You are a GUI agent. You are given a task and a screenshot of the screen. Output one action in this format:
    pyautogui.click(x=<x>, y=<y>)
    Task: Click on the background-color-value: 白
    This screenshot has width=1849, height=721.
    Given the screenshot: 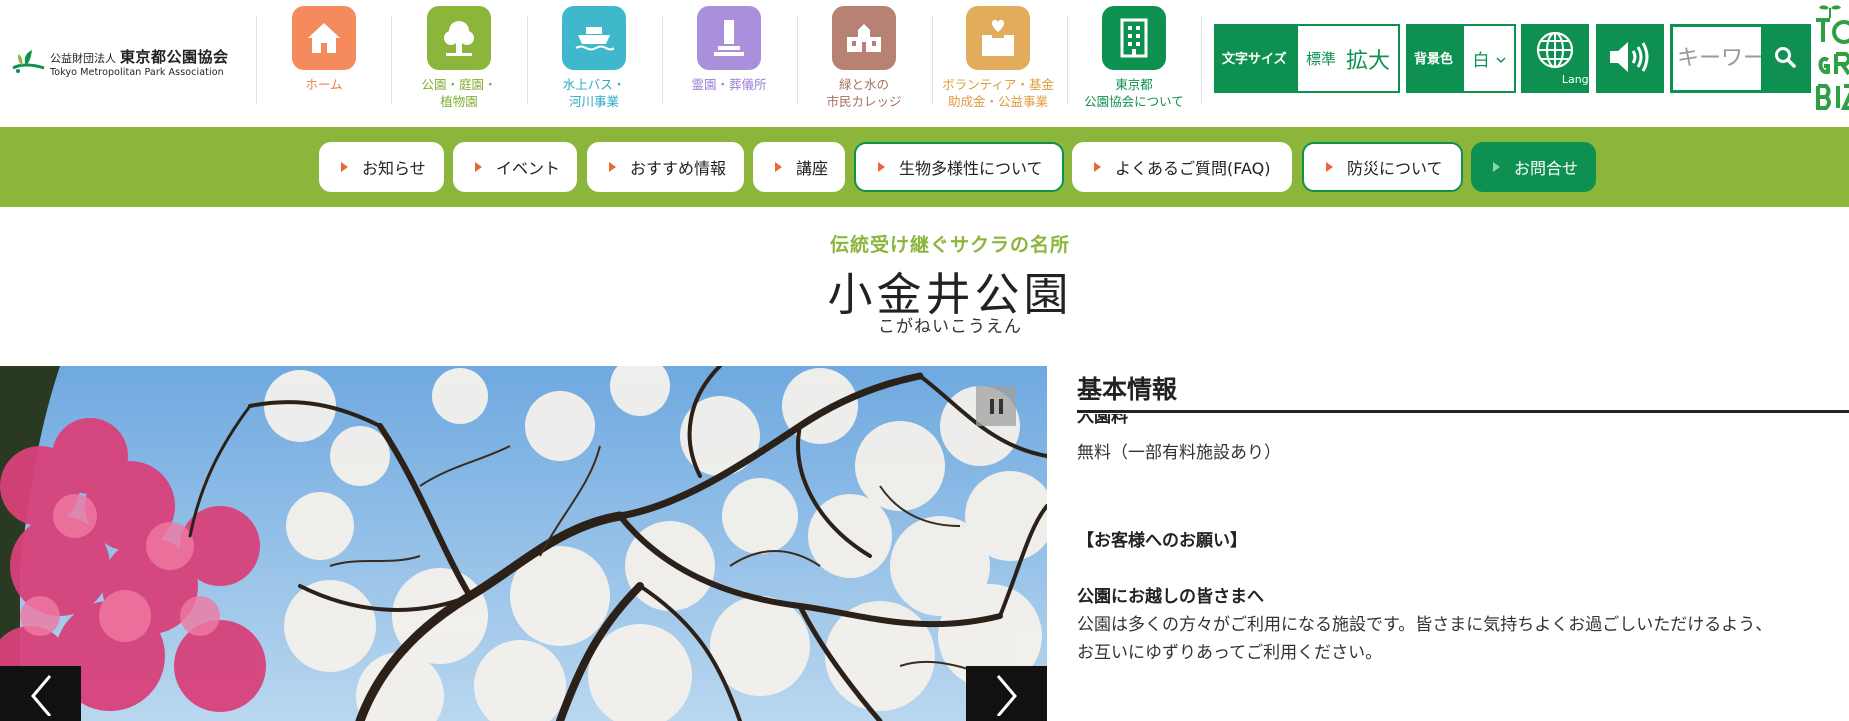 What is the action you would take?
    pyautogui.click(x=1481, y=61)
    